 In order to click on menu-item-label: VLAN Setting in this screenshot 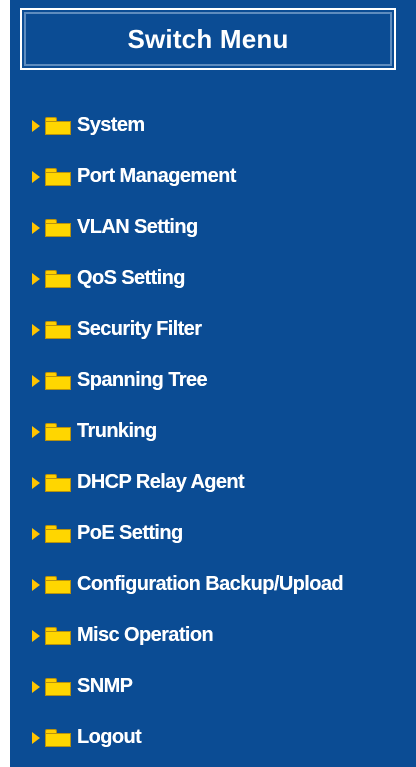, I will do `click(137, 227)`.